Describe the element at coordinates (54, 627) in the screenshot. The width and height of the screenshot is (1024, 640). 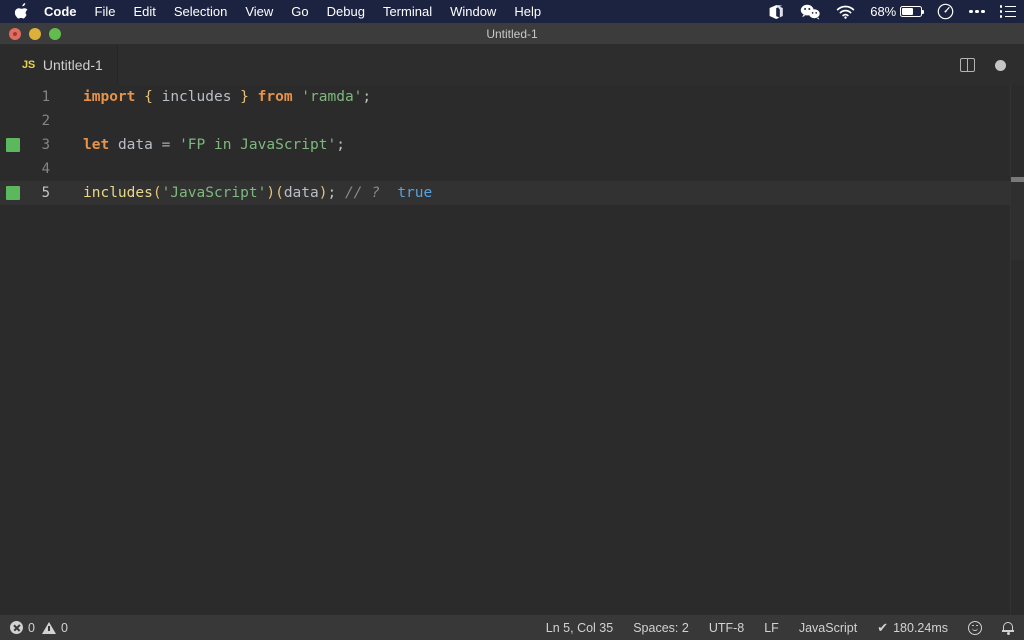
I see `problems-warnings: 0` at that location.